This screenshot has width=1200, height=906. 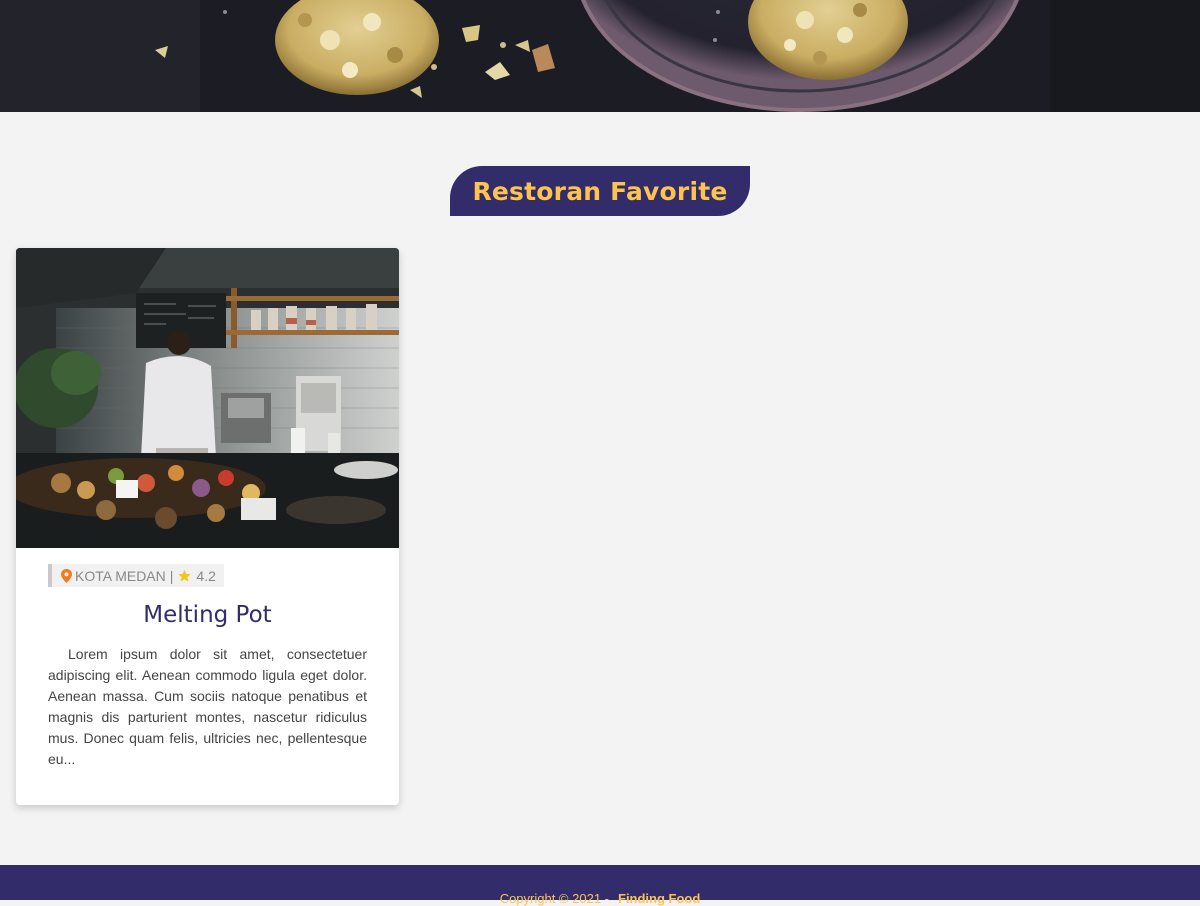 I want to click on hero-cookies-image, so click(x=600, y=56).